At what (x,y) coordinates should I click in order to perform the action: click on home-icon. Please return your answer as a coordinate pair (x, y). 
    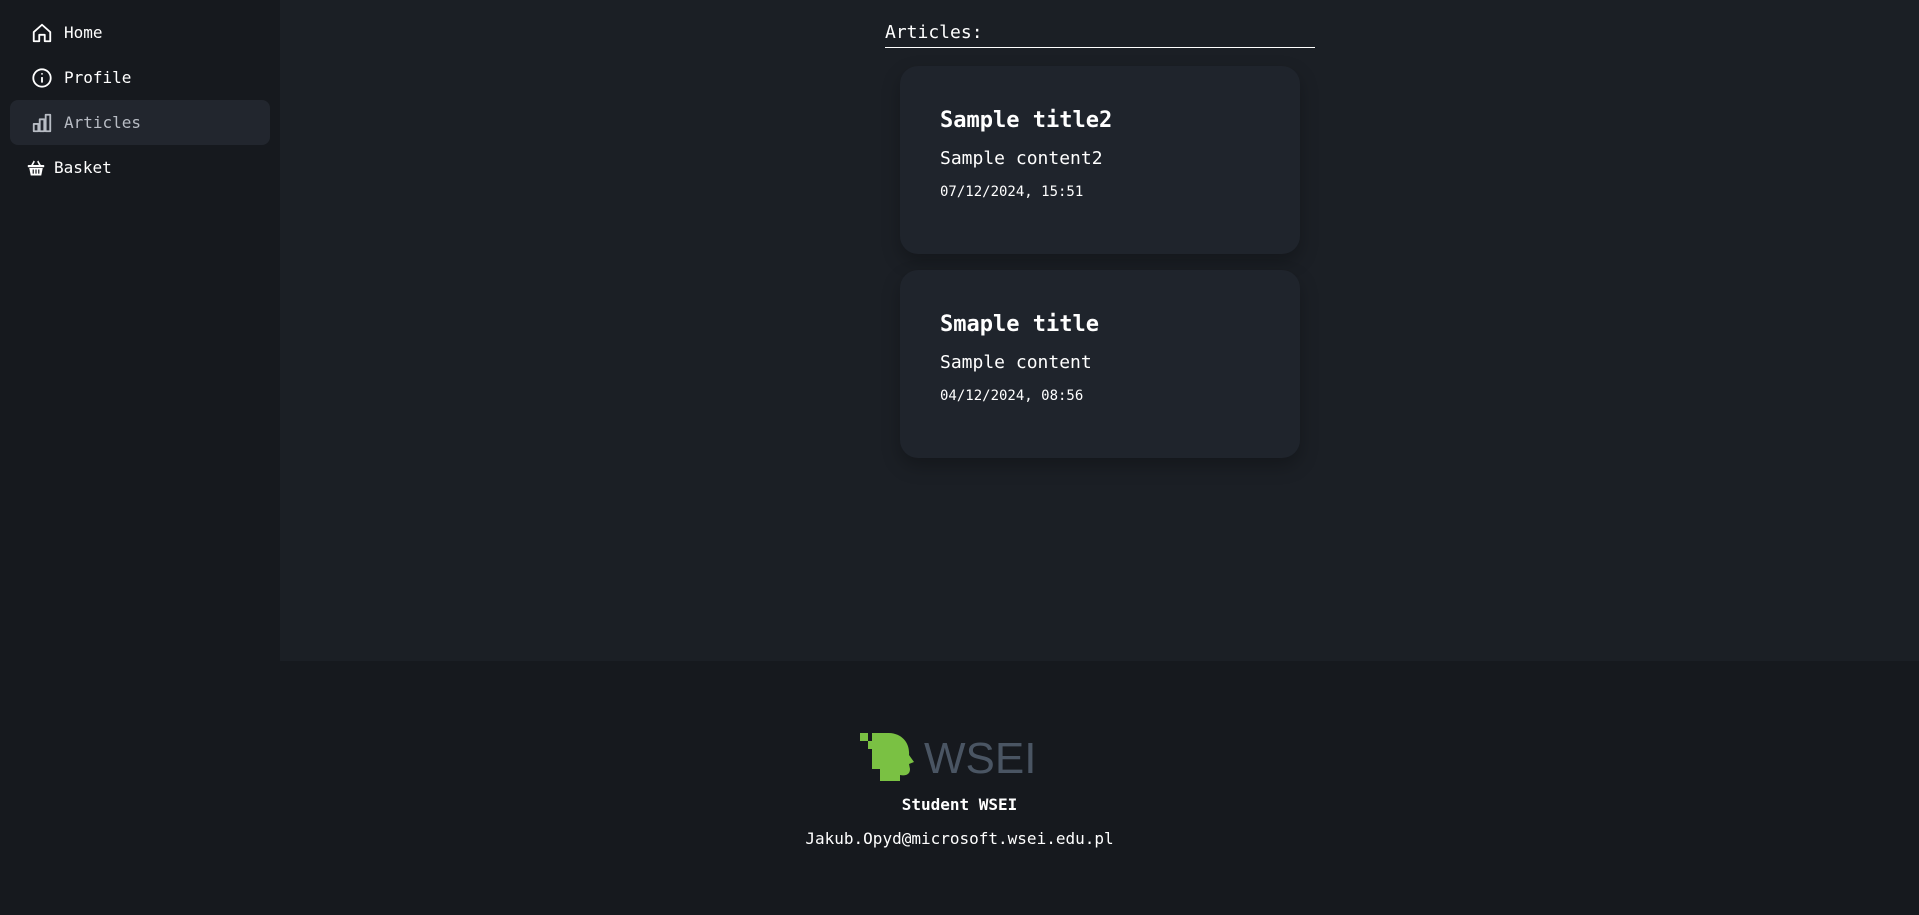
    Looking at the image, I should click on (42, 33).